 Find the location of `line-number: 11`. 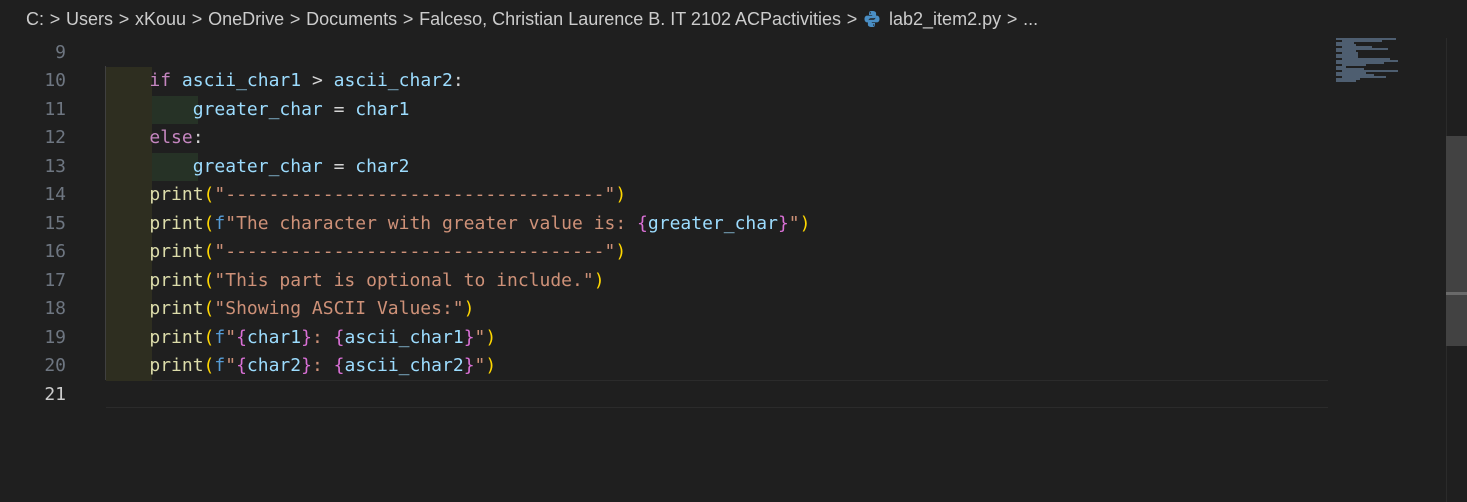

line-number: 11 is located at coordinates (55, 109).